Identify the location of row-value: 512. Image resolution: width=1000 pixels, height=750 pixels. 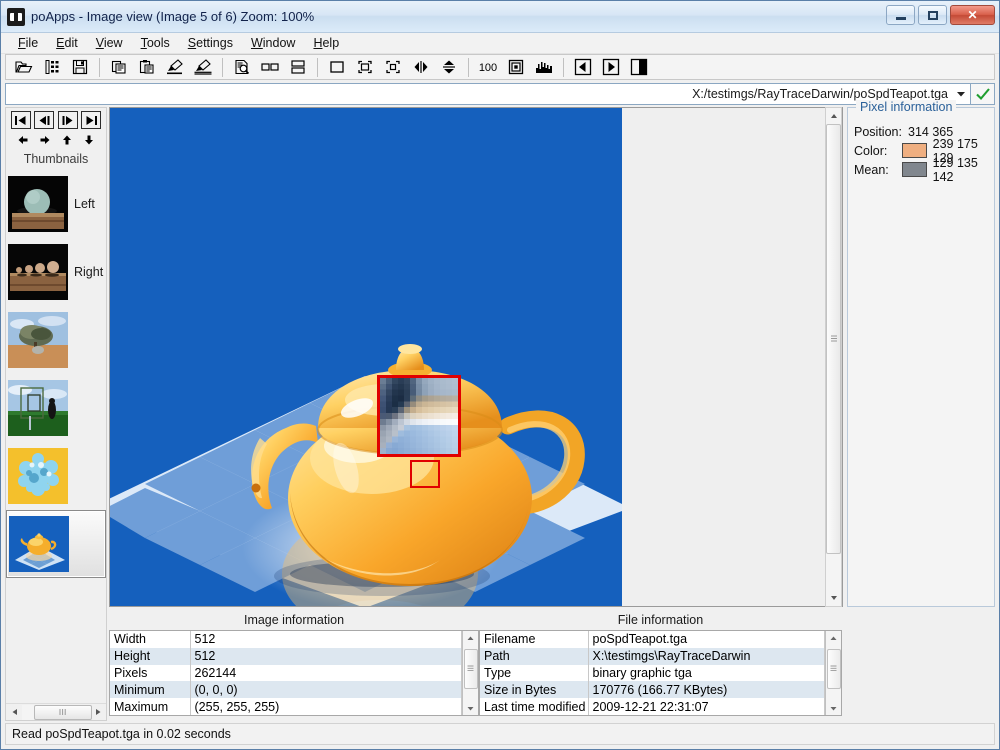
(326, 639).